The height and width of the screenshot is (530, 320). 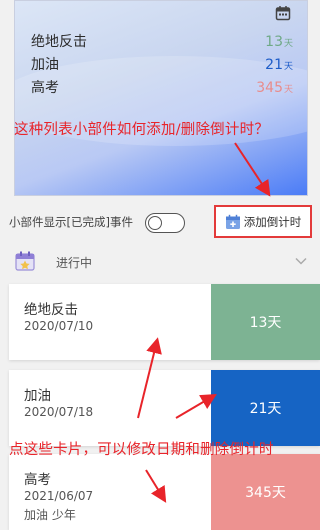 I want to click on widget-row: 加油 21天, so click(x=162, y=65).